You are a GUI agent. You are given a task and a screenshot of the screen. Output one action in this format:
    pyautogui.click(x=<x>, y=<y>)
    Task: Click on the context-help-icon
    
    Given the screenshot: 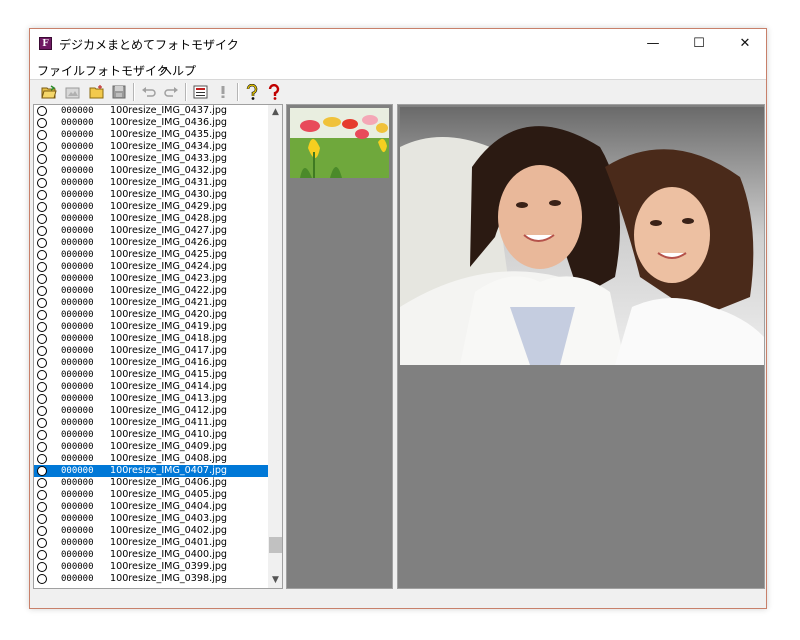 What is the action you would take?
    pyautogui.click(x=274, y=92)
    